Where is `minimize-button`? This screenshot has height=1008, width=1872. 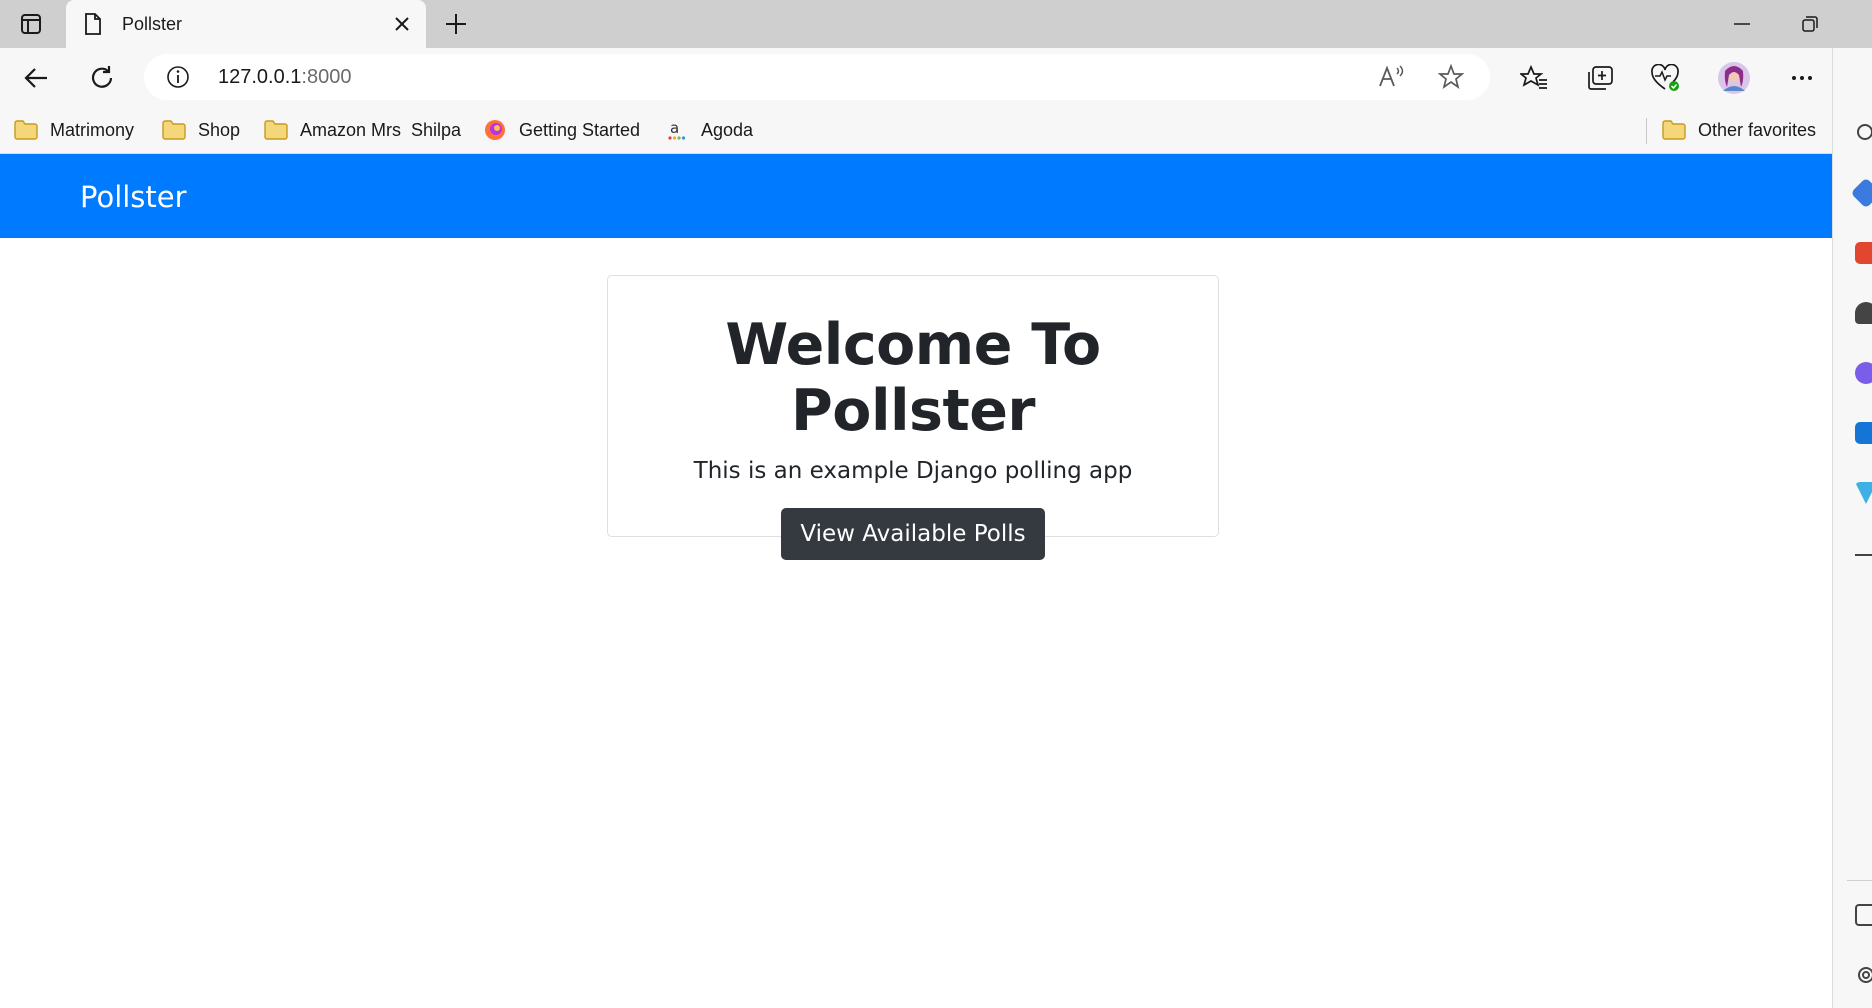
minimize-button is located at coordinates (1742, 24).